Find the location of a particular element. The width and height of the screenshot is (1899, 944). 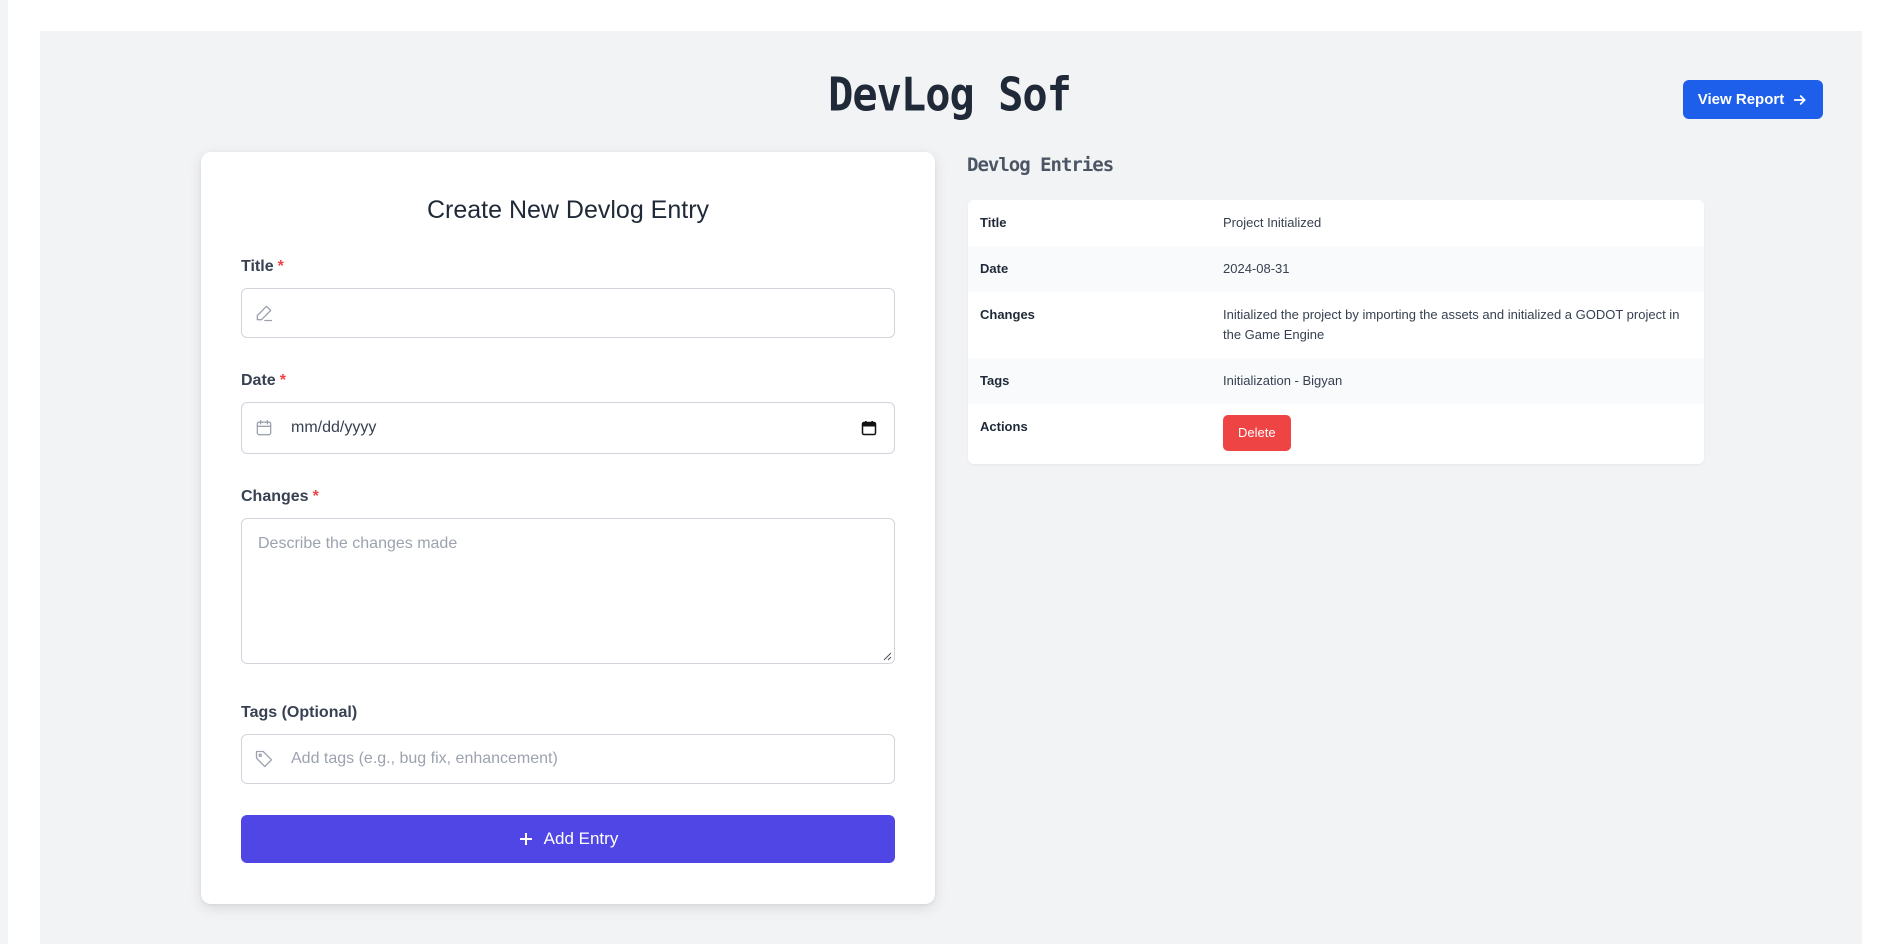

tags-input is located at coordinates (568, 759).